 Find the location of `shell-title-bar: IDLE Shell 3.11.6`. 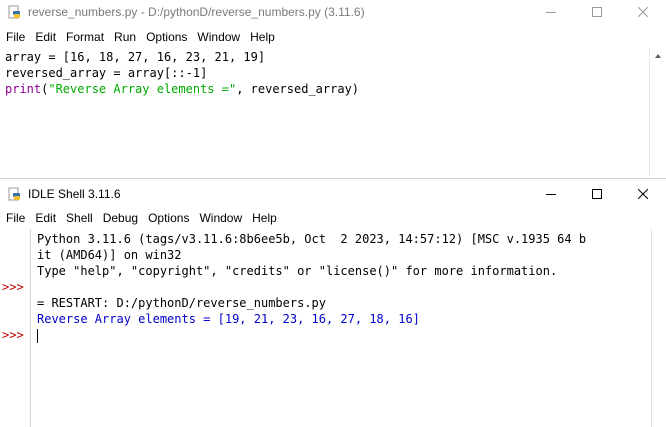

shell-title-bar: IDLE Shell 3.11.6 is located at coordinates (333, 194).